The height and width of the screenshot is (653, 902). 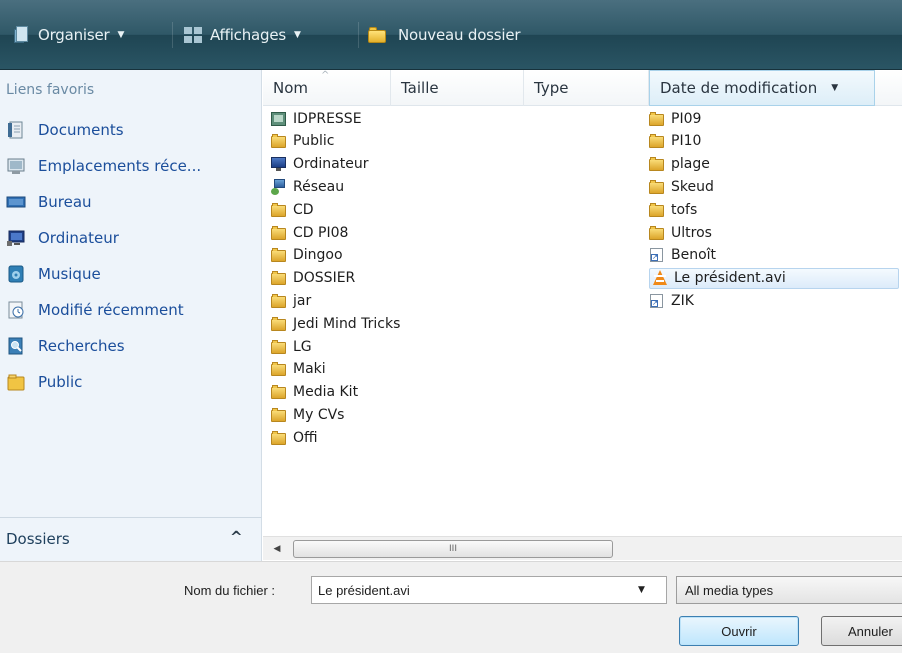 What do you see at coordinates (131, 539) in the screenshot?
I see `folders-toggle-bar: Dossiers ^` at bounding box center [131, 539].